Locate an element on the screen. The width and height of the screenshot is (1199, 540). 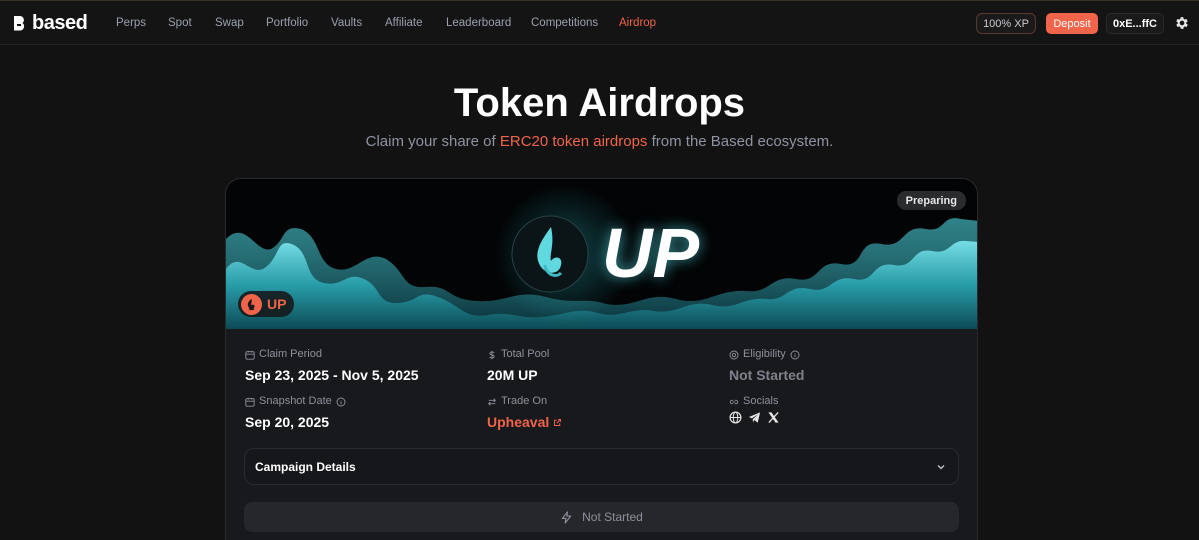
gear-icon is located at coordinates (1182, 23).